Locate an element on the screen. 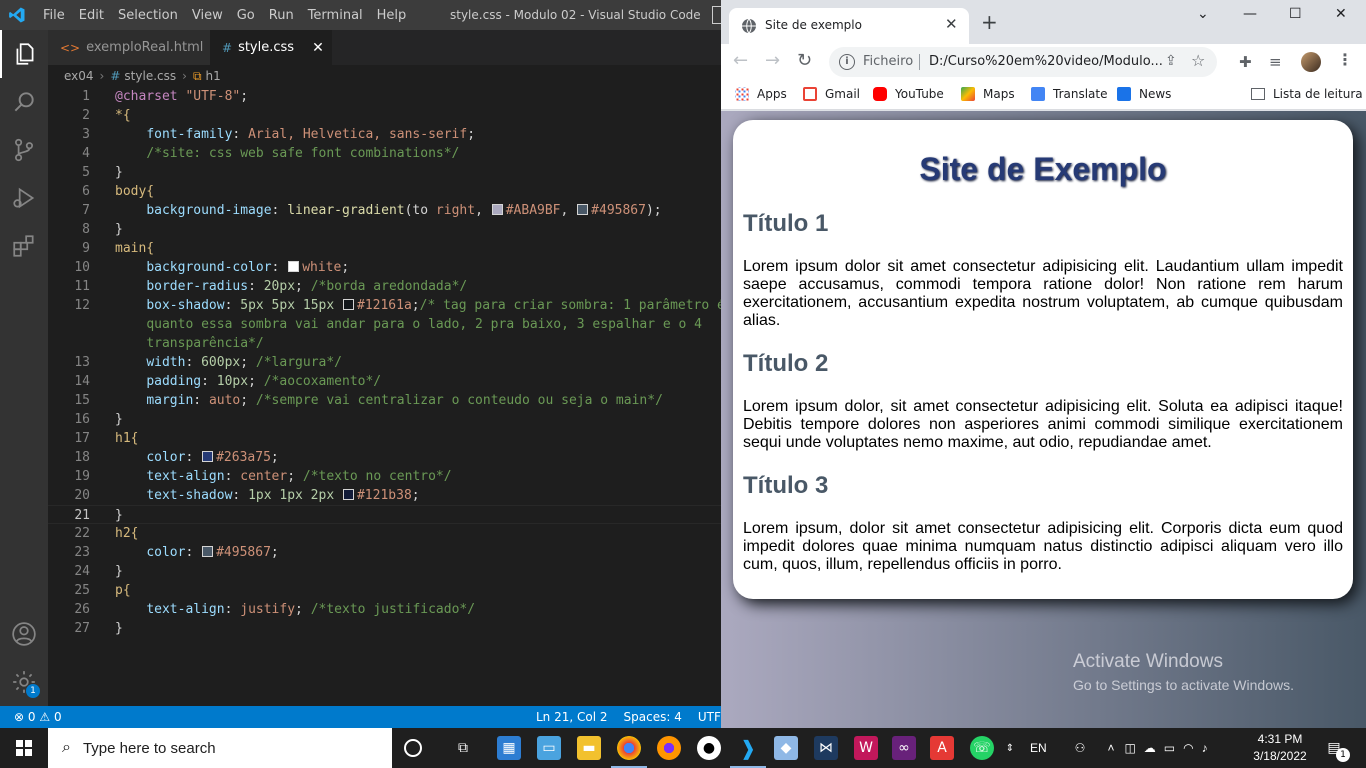 This screenshot has height=768, width=1366. calculator-app-icon: ▦ is located at coordinates (509, 748).